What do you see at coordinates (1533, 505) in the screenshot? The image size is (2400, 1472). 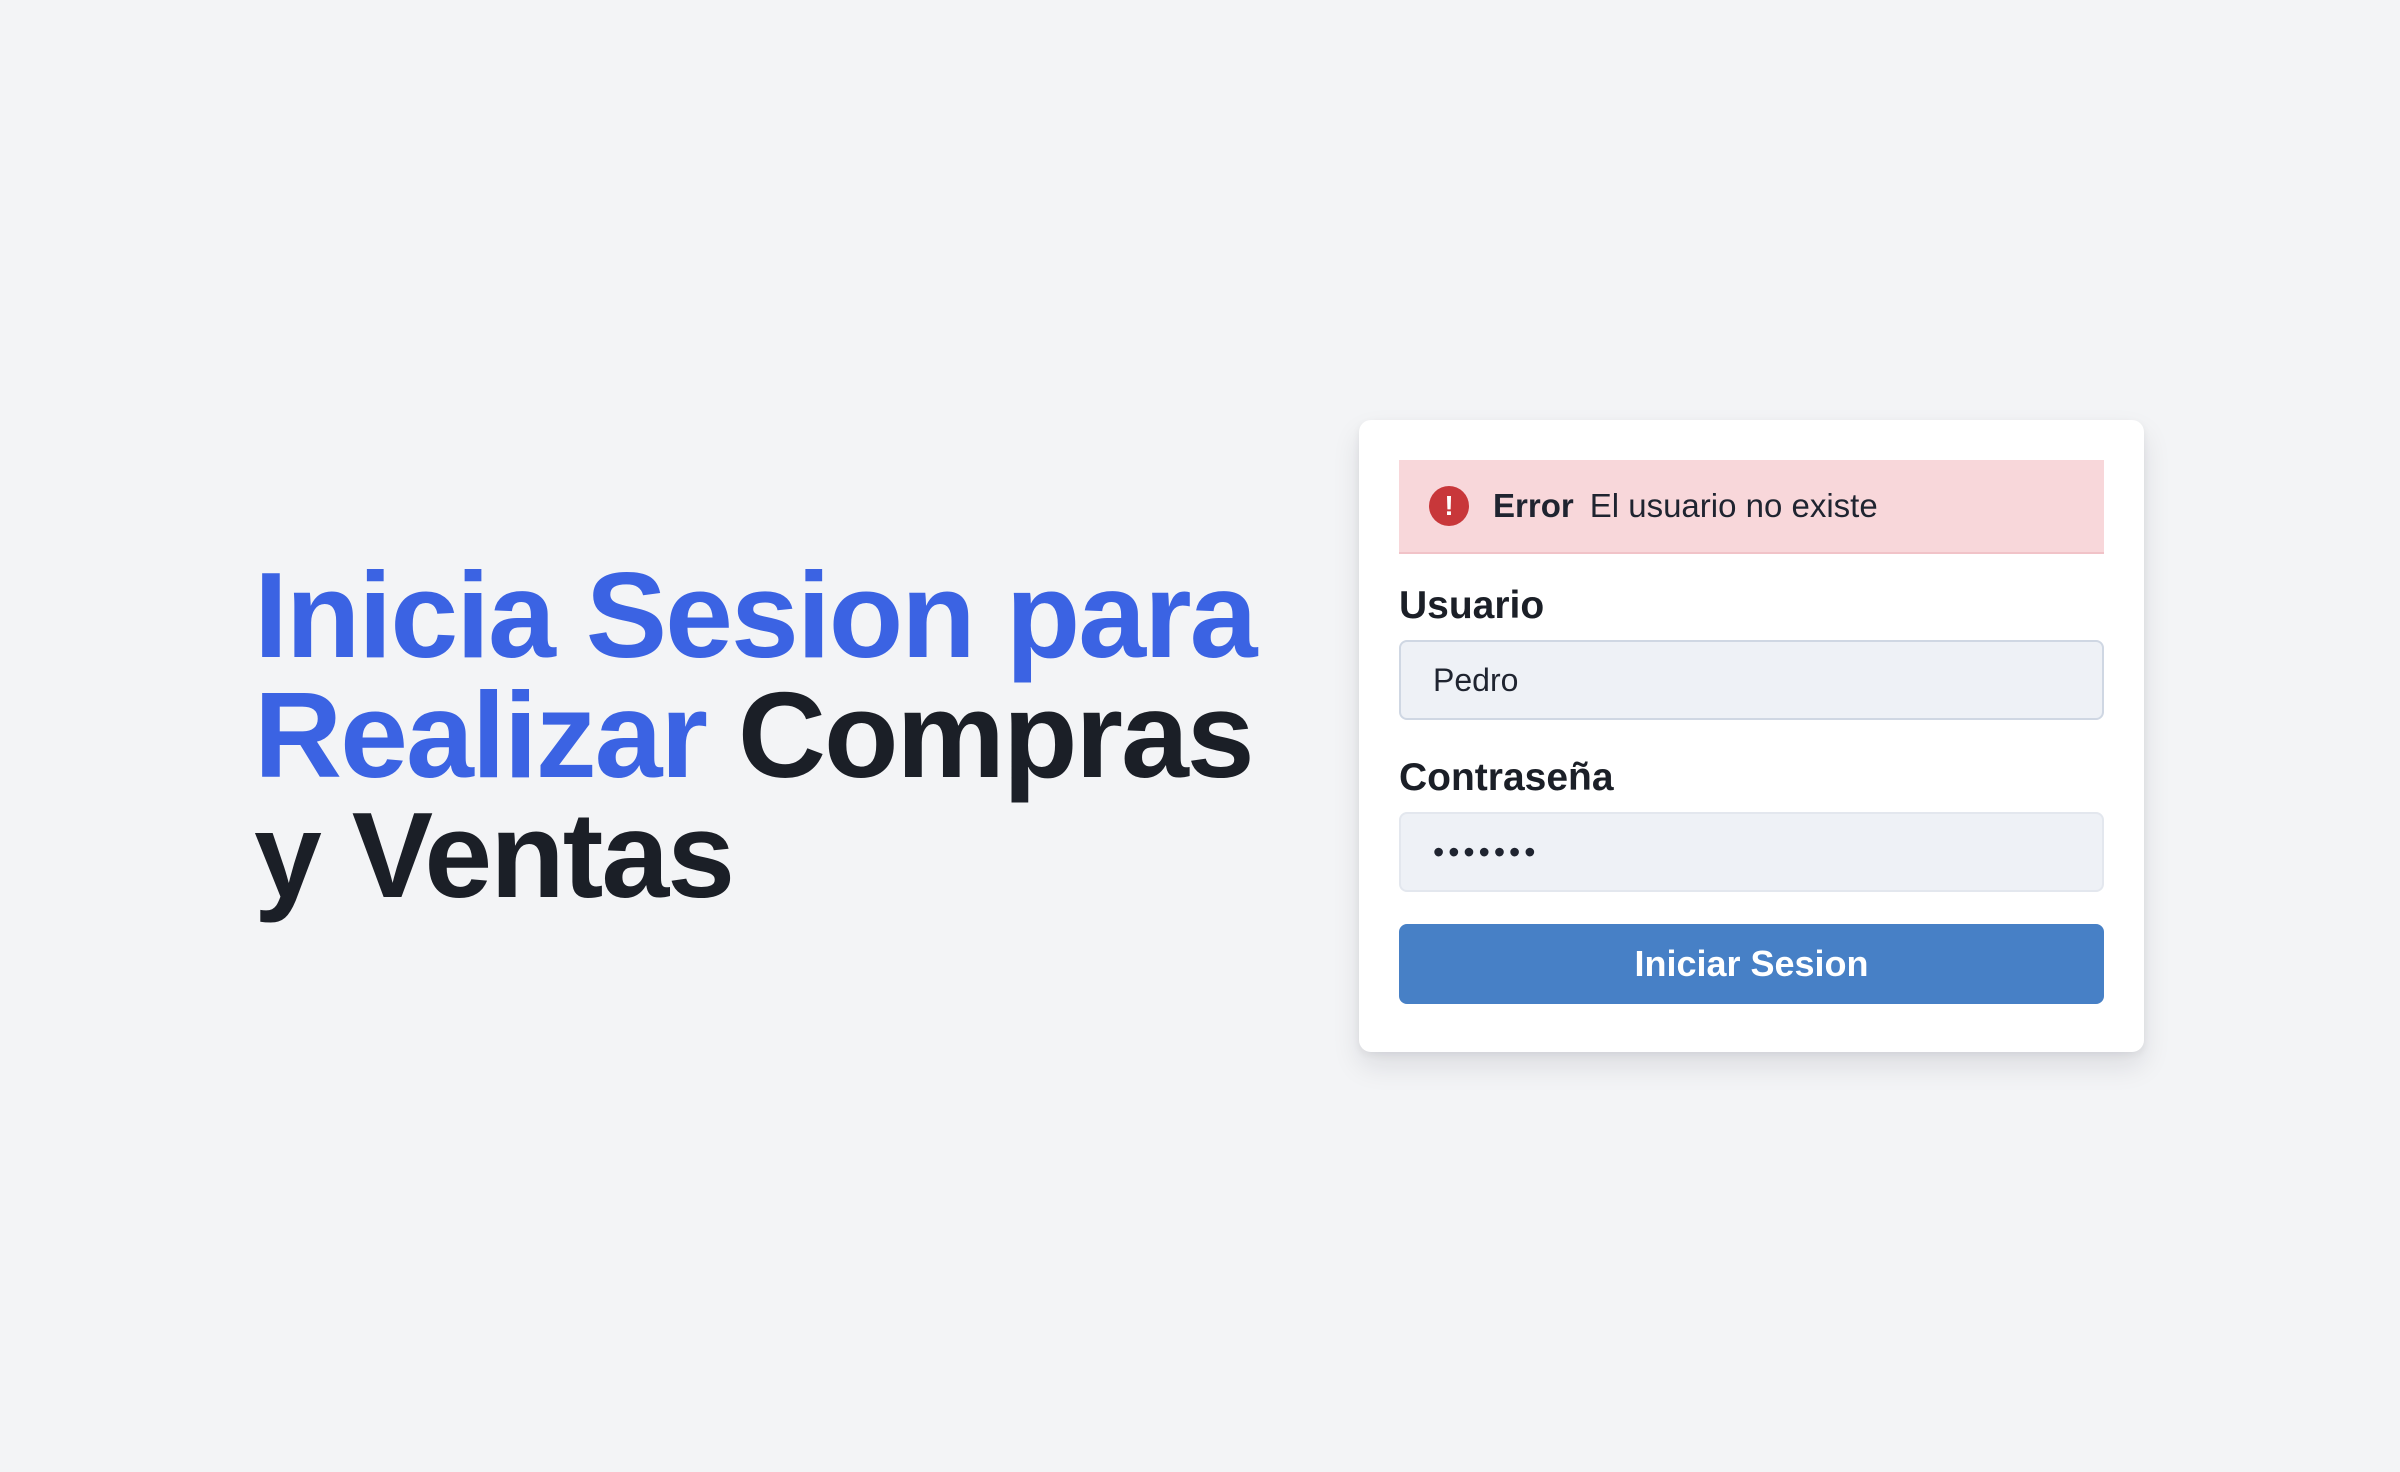 I see `alert-title: Error` at bounding box center [1533, 505].